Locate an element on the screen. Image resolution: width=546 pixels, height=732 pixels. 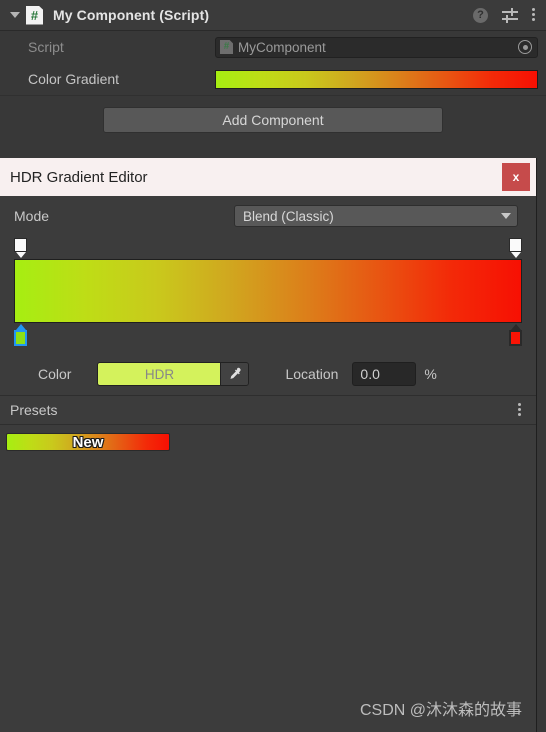
gradient-edit-area is located at coordinates (268, 294).